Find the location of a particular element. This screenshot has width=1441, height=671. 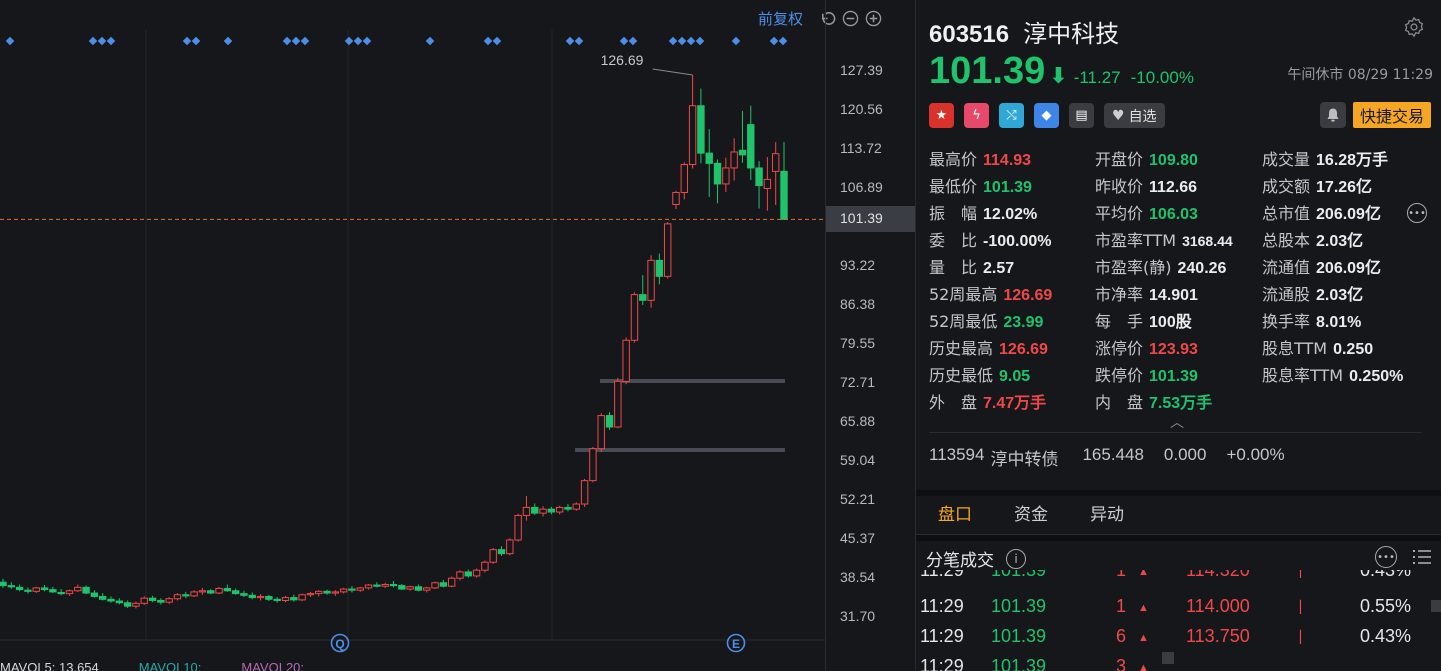

adjust-mode-button: 前复权 is located at coordinates (780, 18).